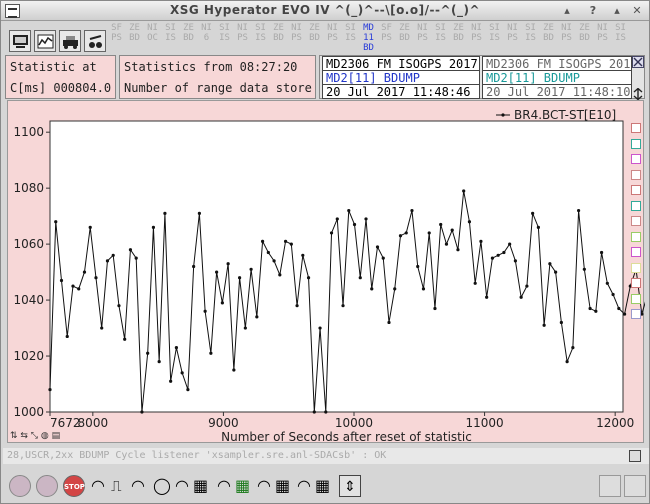 This screenshot has width=650, height=504. Describe the element at coordinates (637, 11) in the screenshot. I see `close-icon: ✕` at that location.